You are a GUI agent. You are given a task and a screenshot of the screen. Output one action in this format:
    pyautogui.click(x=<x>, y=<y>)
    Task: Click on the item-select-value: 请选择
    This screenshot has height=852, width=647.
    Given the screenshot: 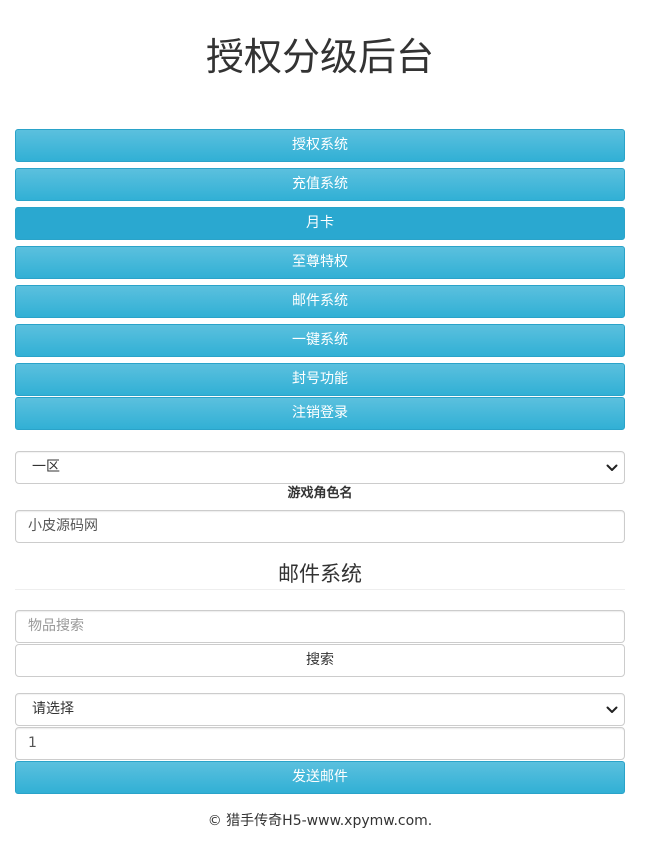 What is the action you would take?
    pyautogui.click(x=53, y=709)
    